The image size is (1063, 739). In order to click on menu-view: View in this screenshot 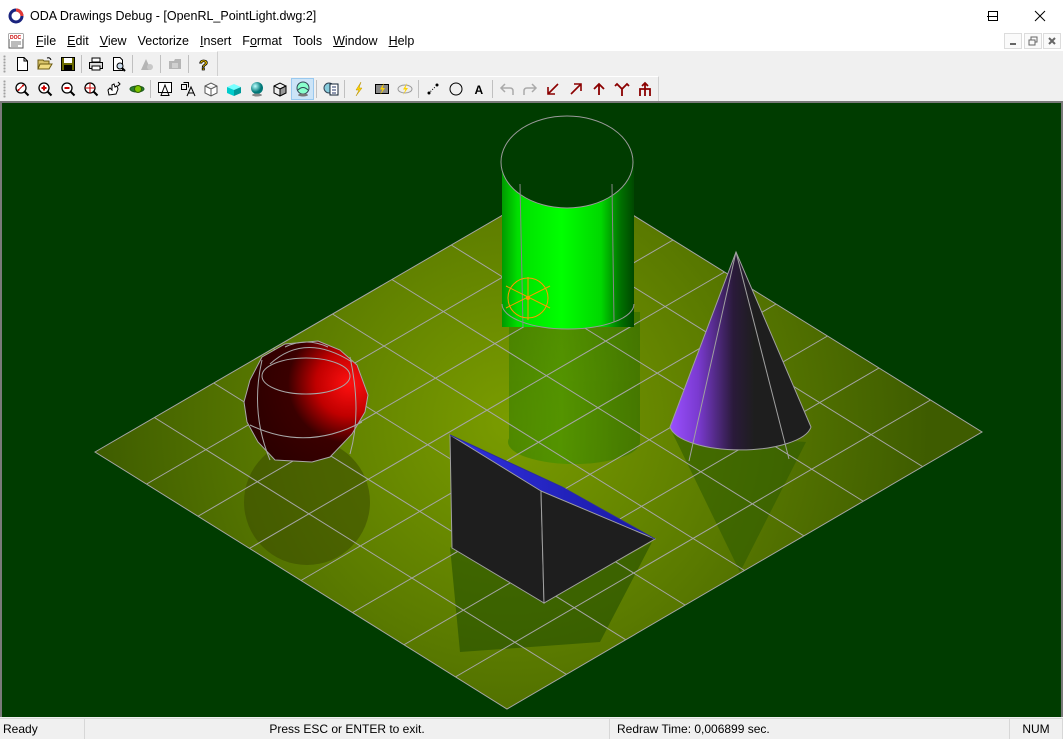, I will do `click(114, 41)`.